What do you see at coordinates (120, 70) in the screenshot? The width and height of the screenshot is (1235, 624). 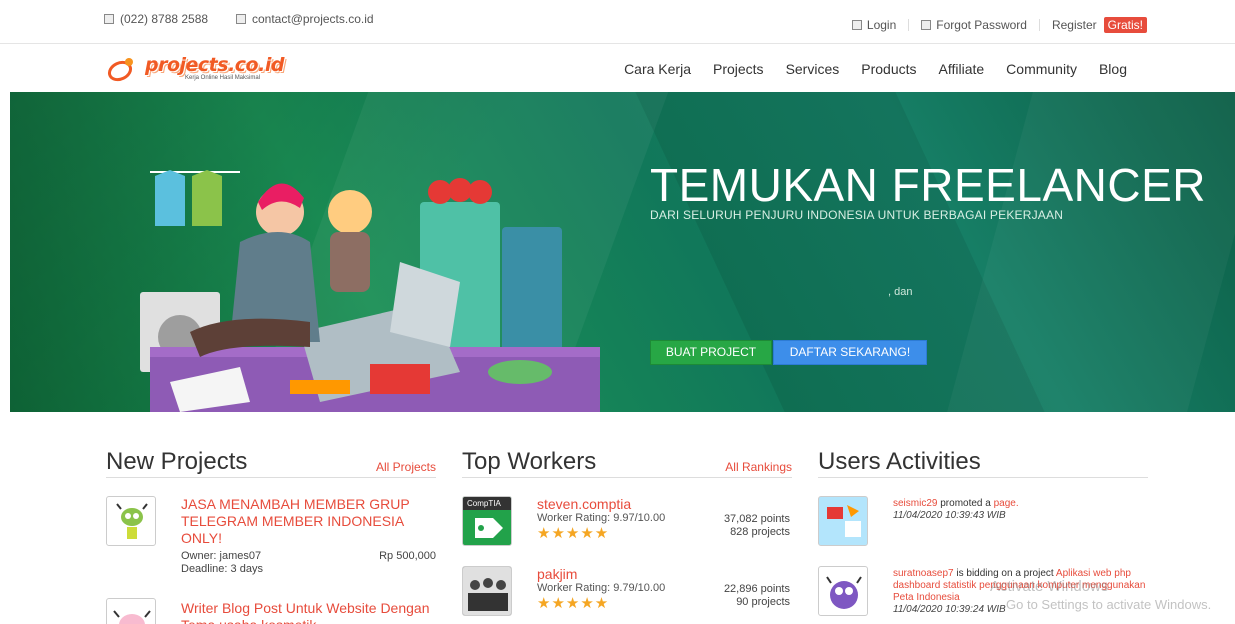 I see `logo-mark-icon` at bounding box center [120, 70].